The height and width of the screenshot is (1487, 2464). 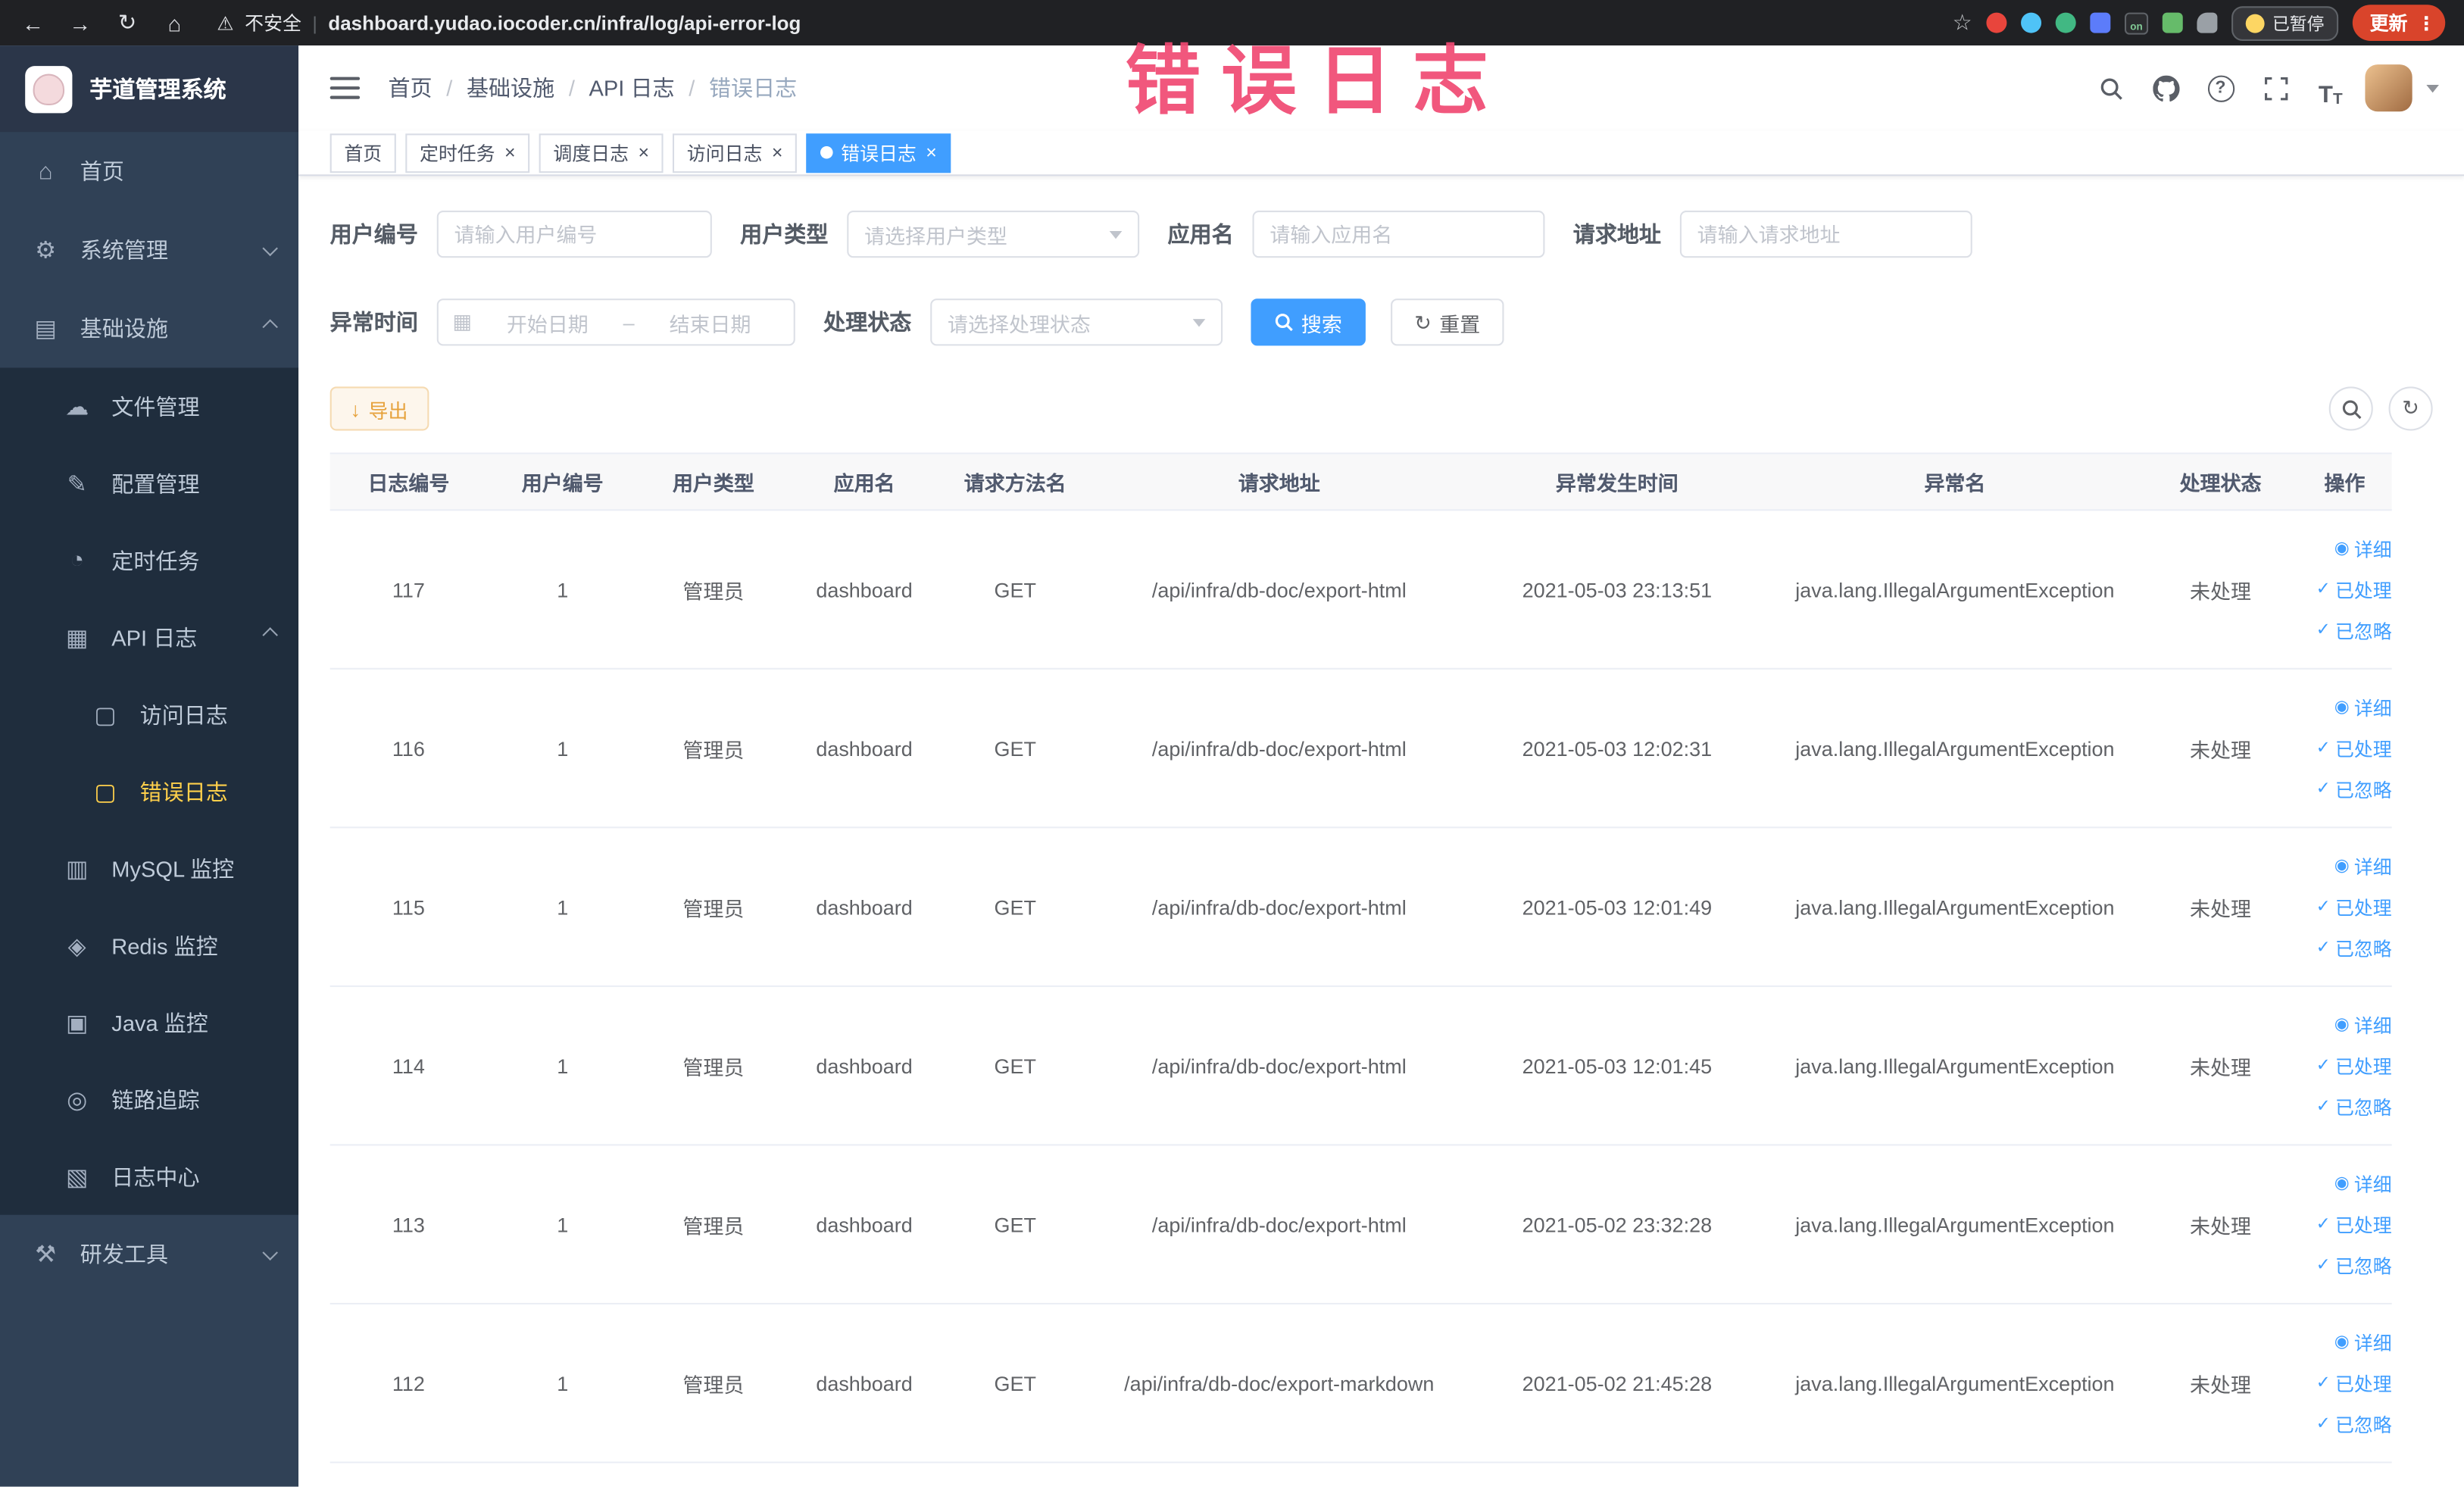 I want to click on sidebar-item-access-log: ▢ 访问日志, so click(x=149, y=714).